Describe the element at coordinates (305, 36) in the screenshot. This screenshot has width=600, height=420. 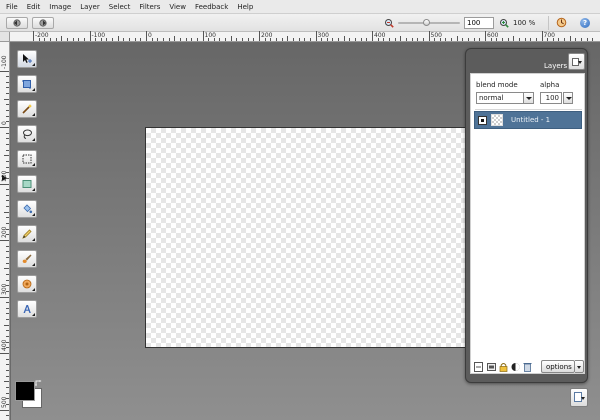
I see `horizontal-ruler: -200 -100 0 100 200 300 400 500 600 700` at that location.